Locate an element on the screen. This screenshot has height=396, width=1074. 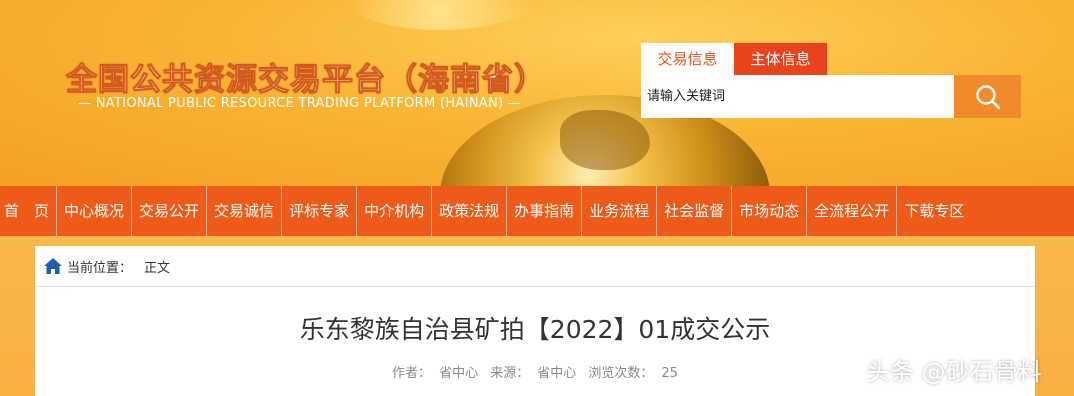
header-glow is located at coordinates (440, 15).